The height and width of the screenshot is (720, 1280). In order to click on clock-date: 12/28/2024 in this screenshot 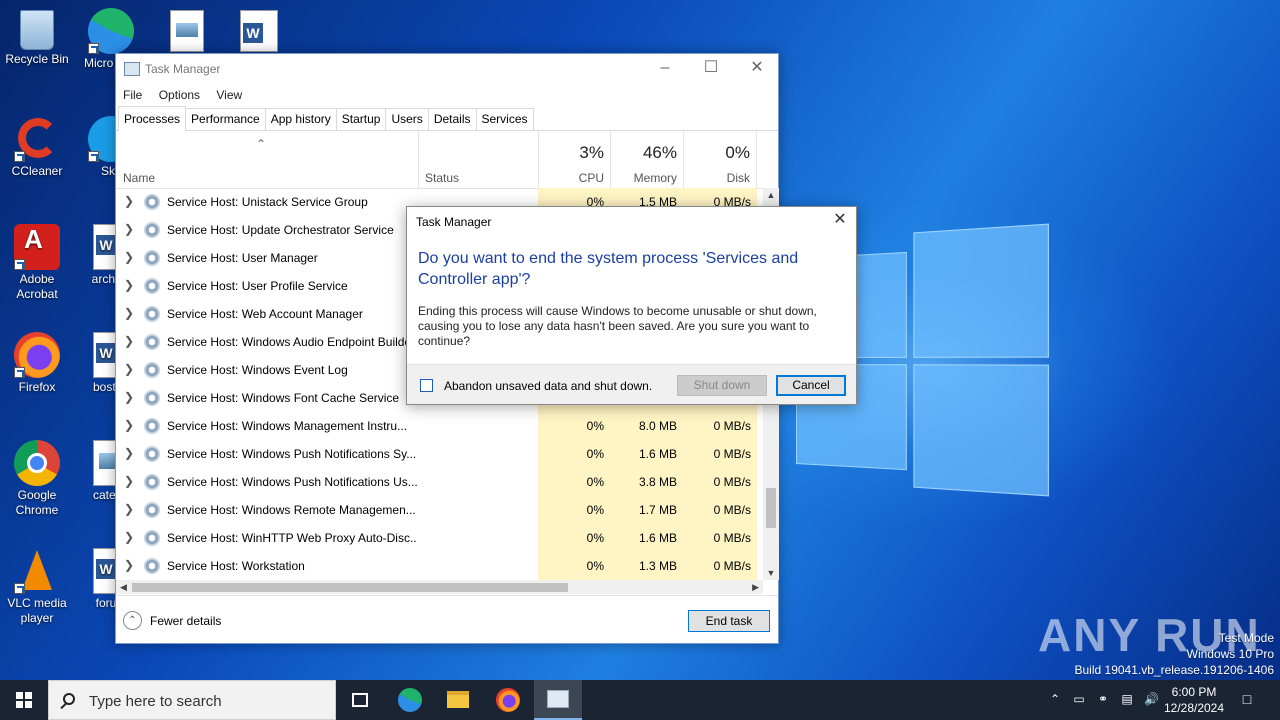, I will do `click(1194, 708)`.